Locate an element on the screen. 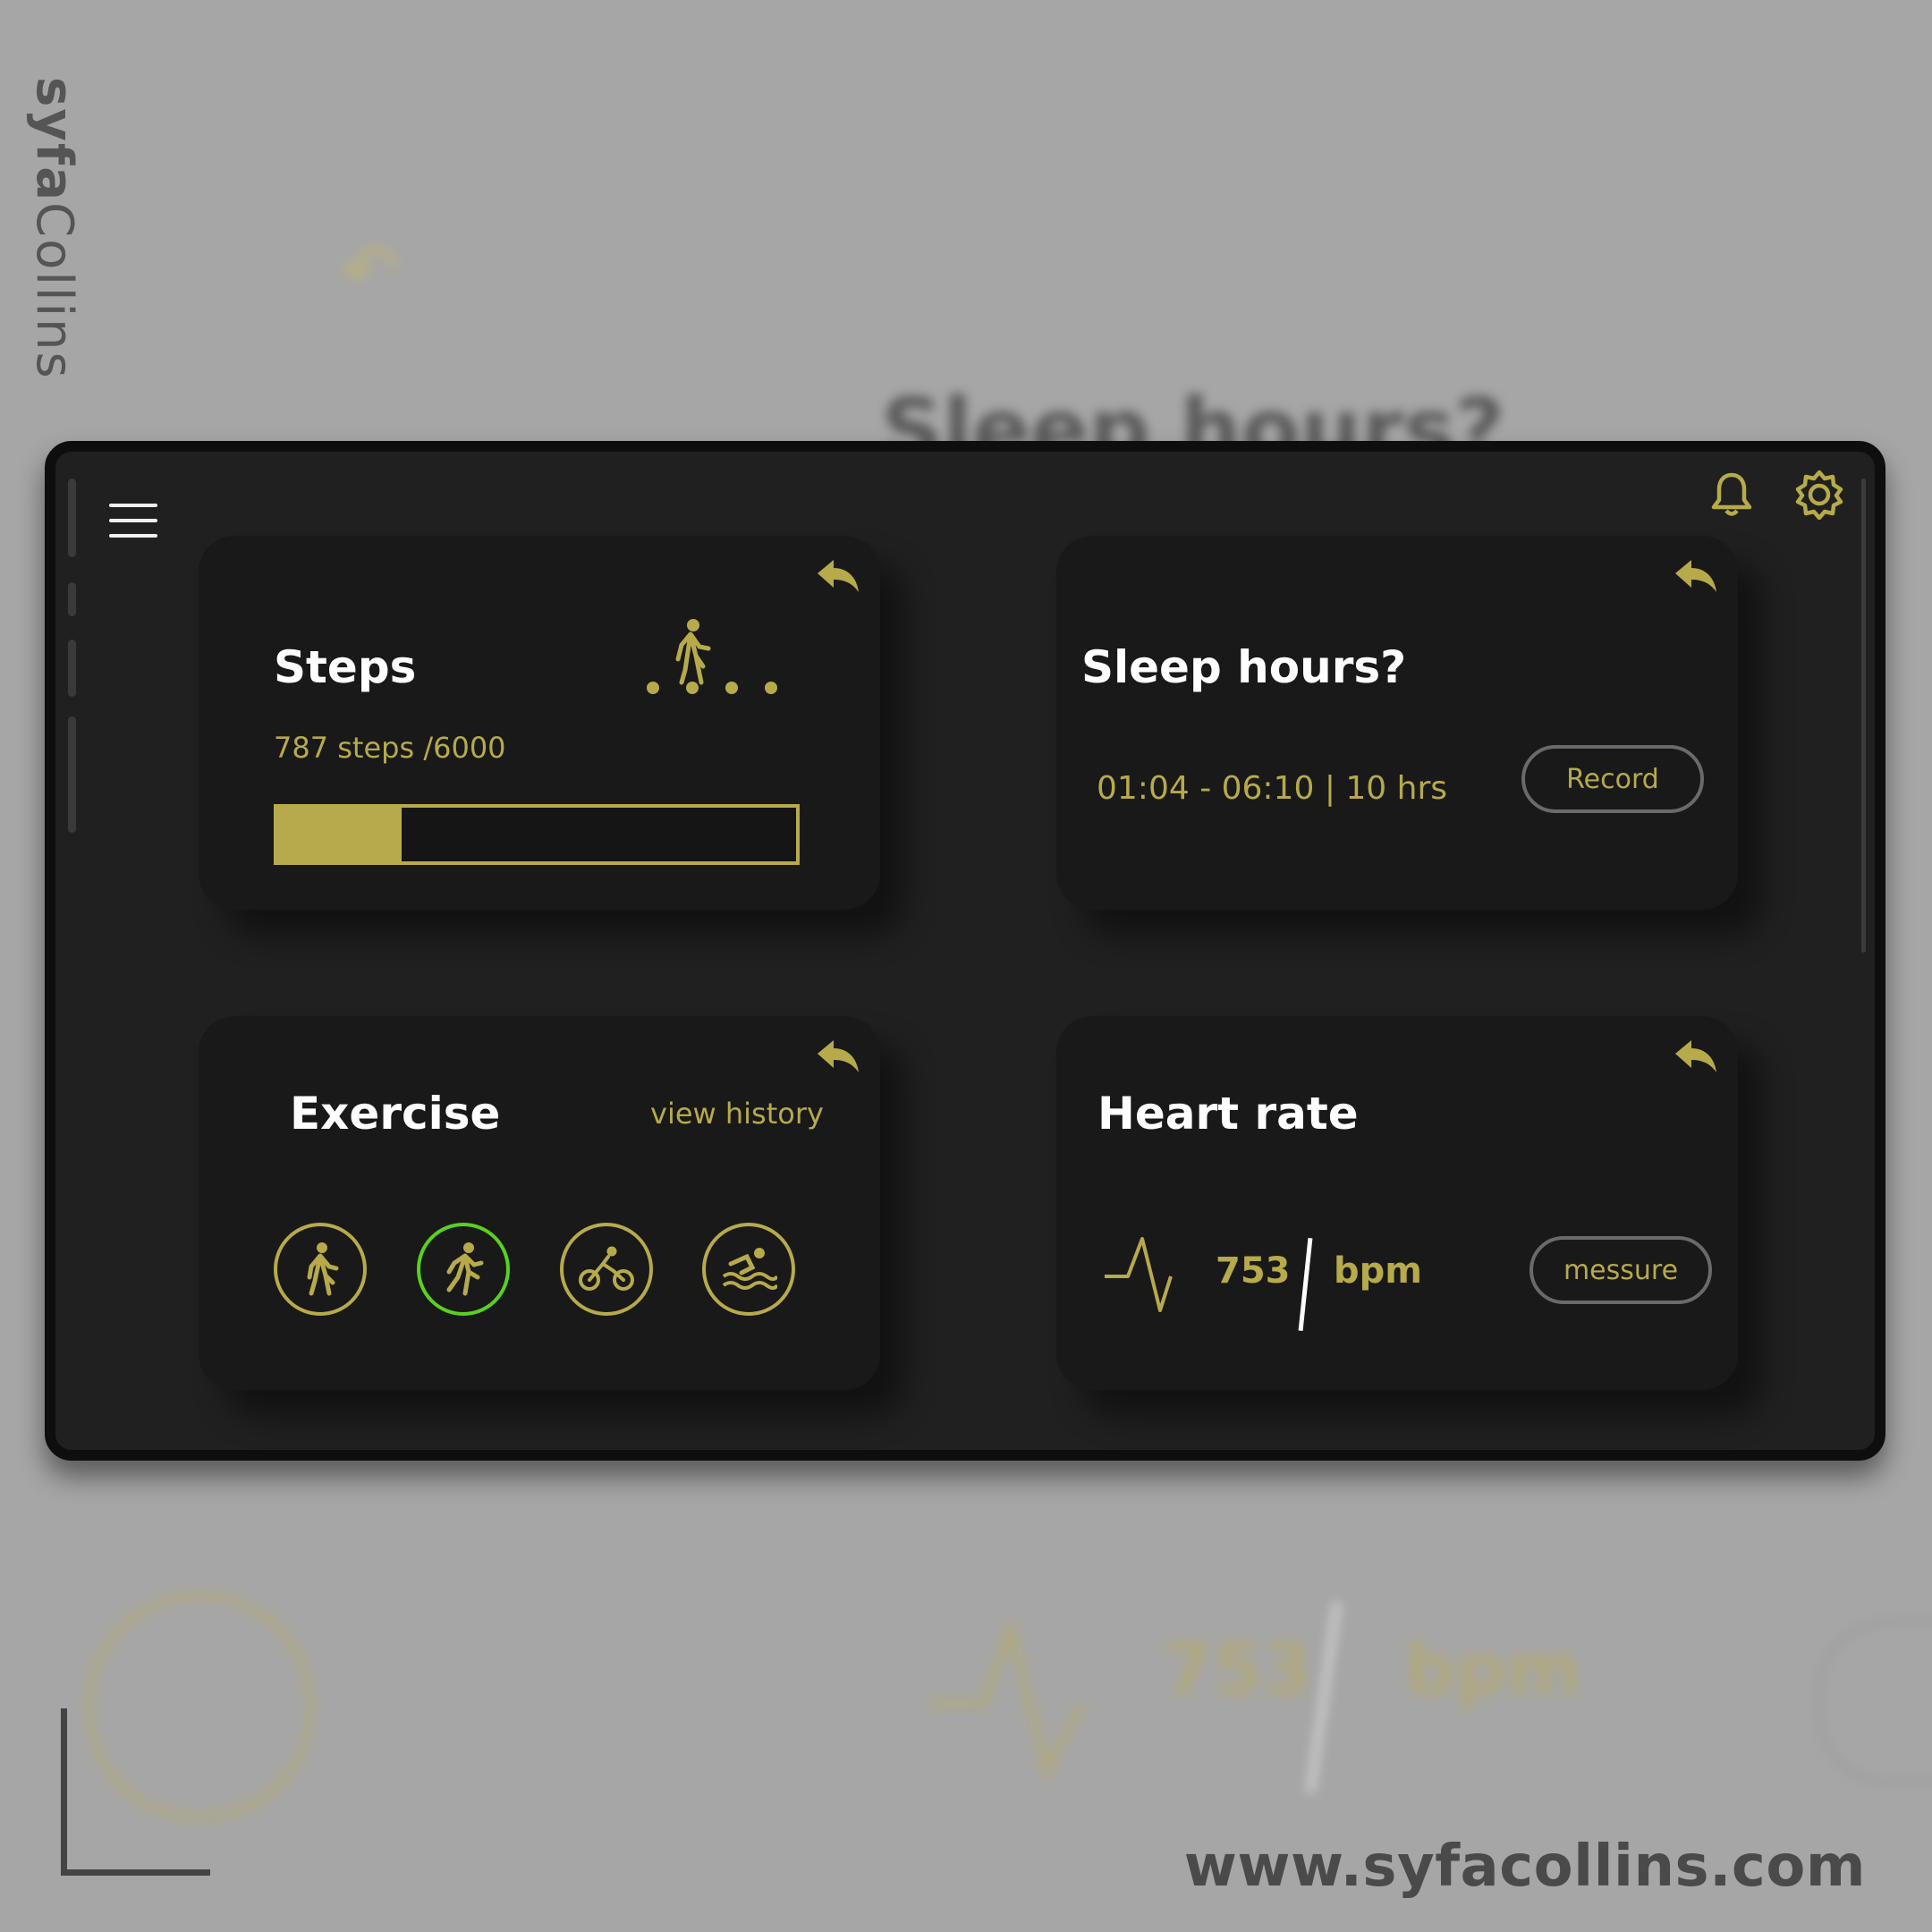  exercise-card: Exercise view history is located at coordinates (539, 1203).